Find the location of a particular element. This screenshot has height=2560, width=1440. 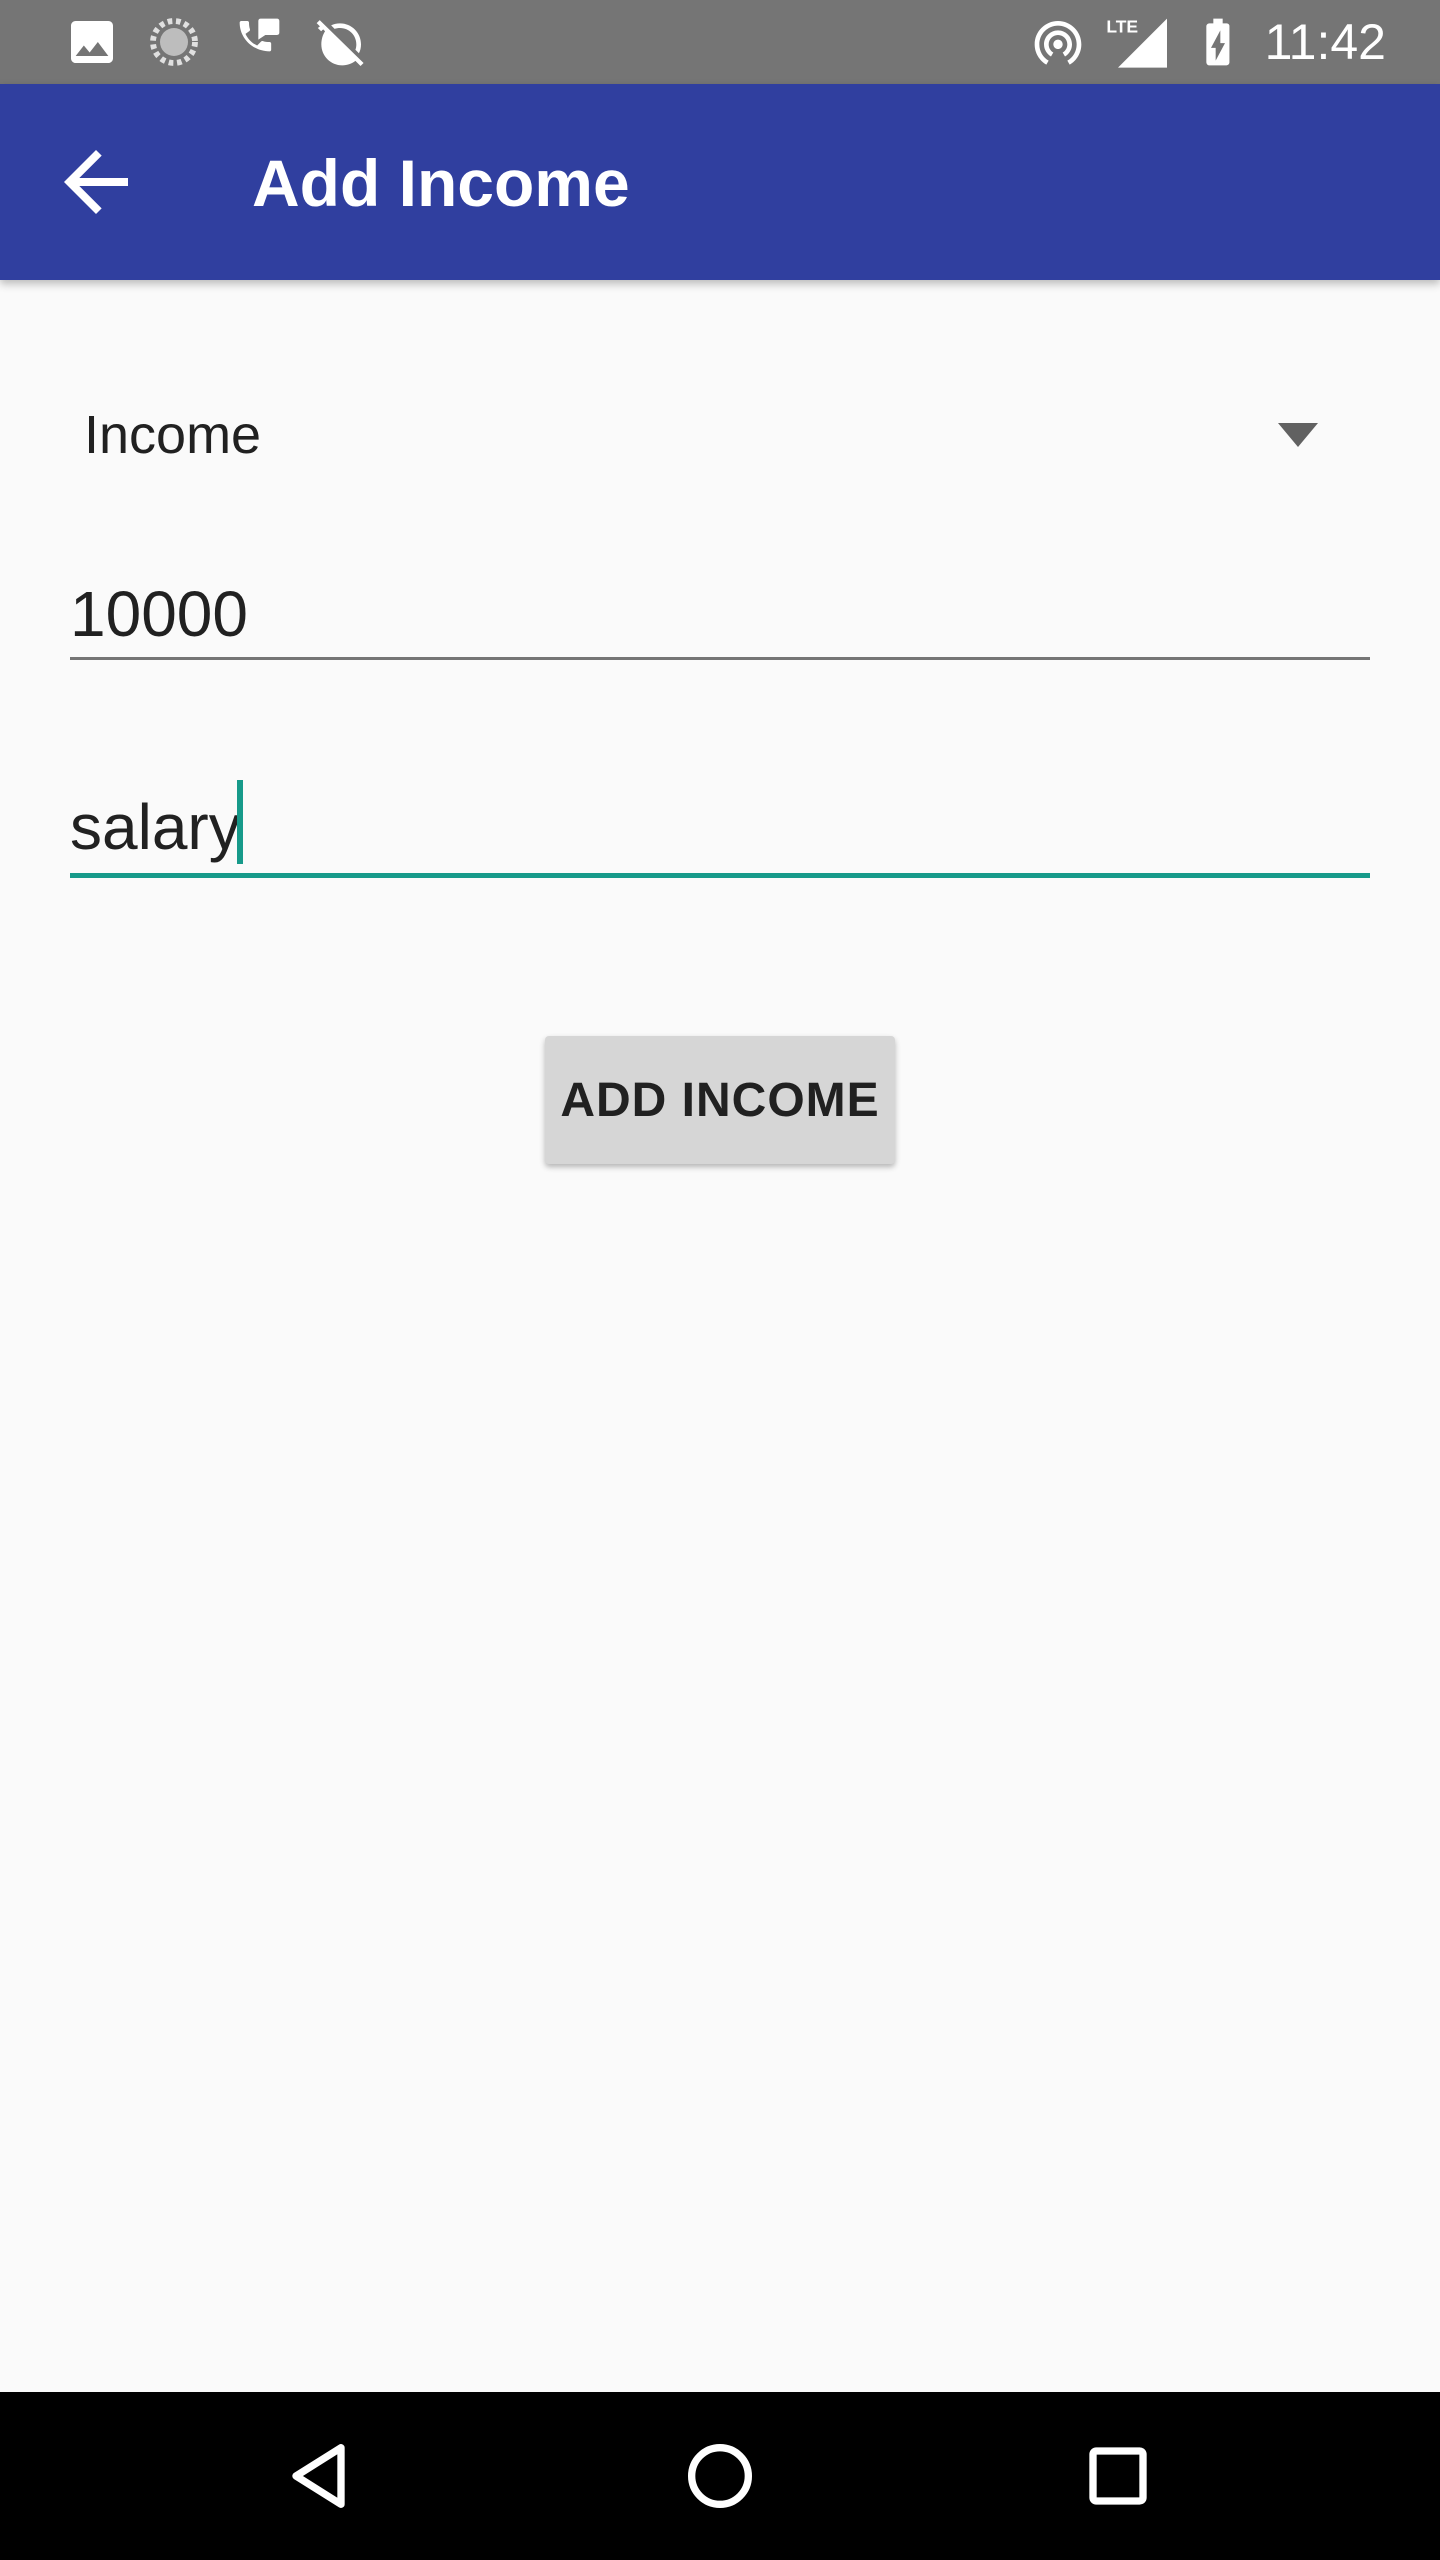

add-income-button: ADD INCOME is located at coordinates (720, 1100).